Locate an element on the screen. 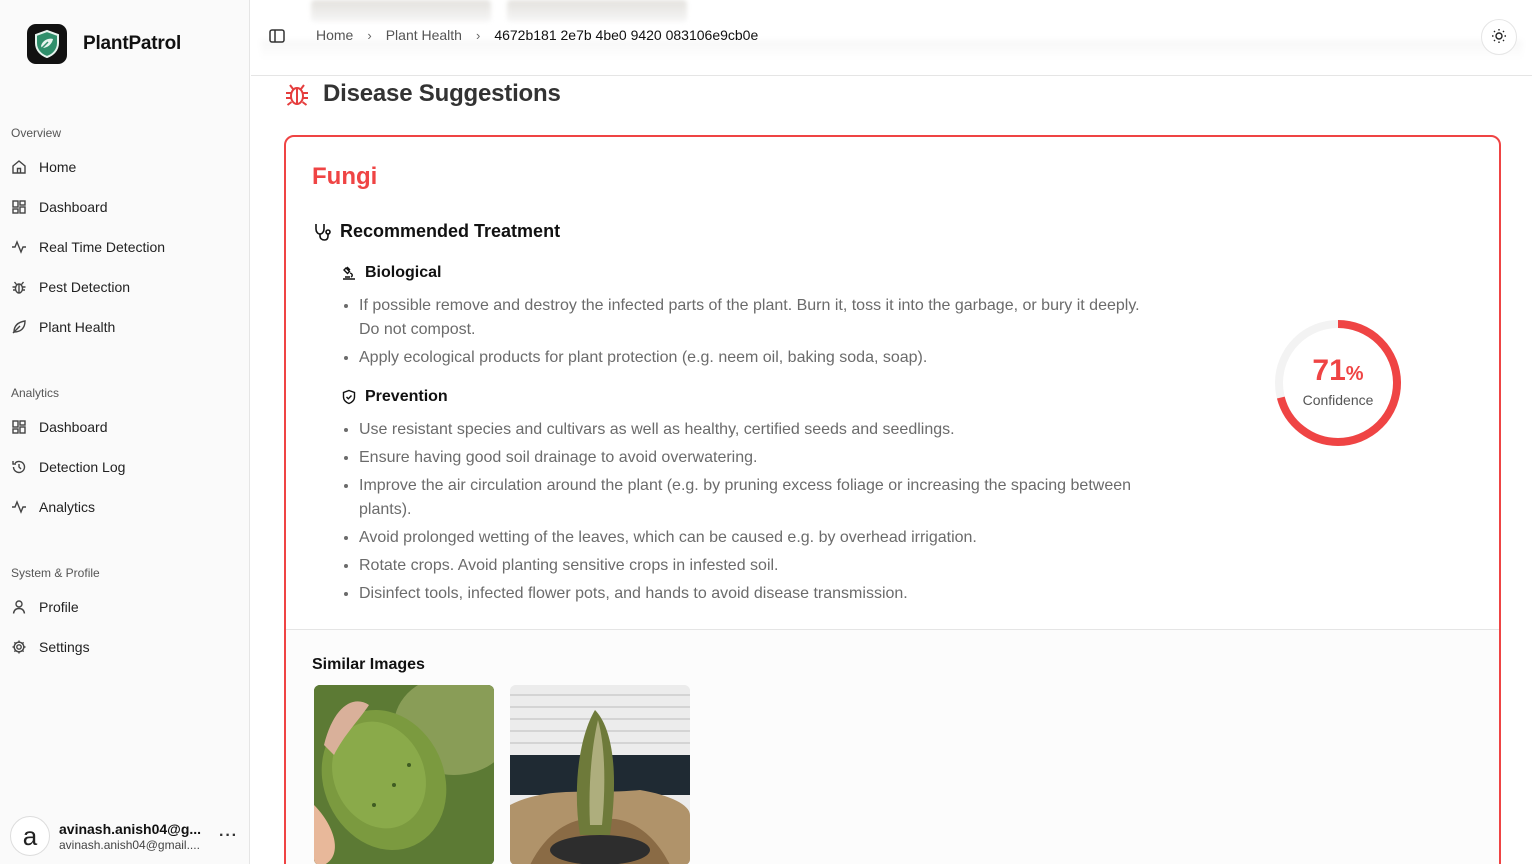  sidebar-item-label: Detection Log is located at coordinates (82, 467).